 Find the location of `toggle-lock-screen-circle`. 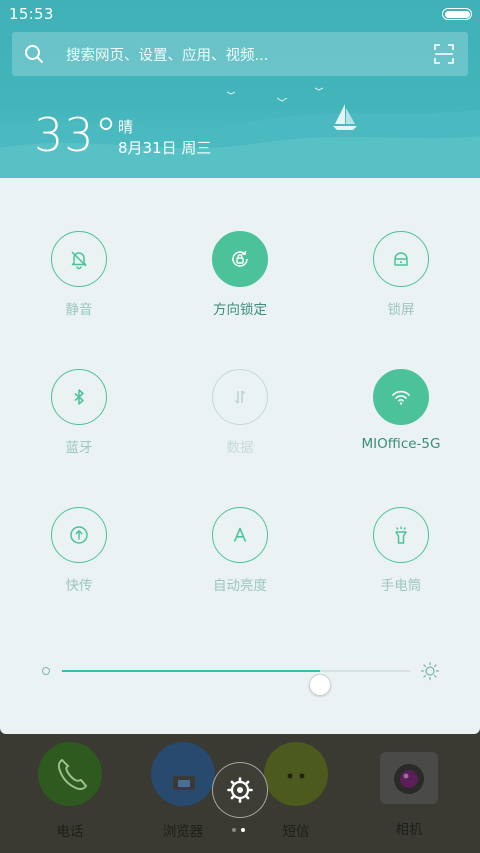

toggle-lock-screen-circle is located at coordinates (401, 259).